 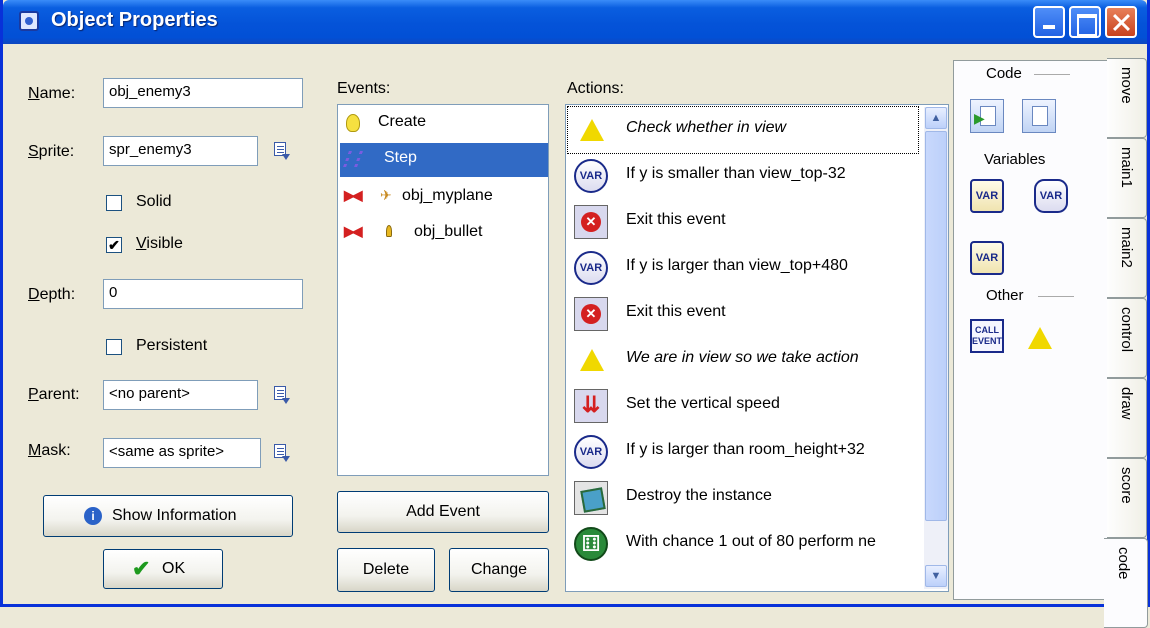 I want to click on action-row: Check whether in view, so click(x=743, y=130).